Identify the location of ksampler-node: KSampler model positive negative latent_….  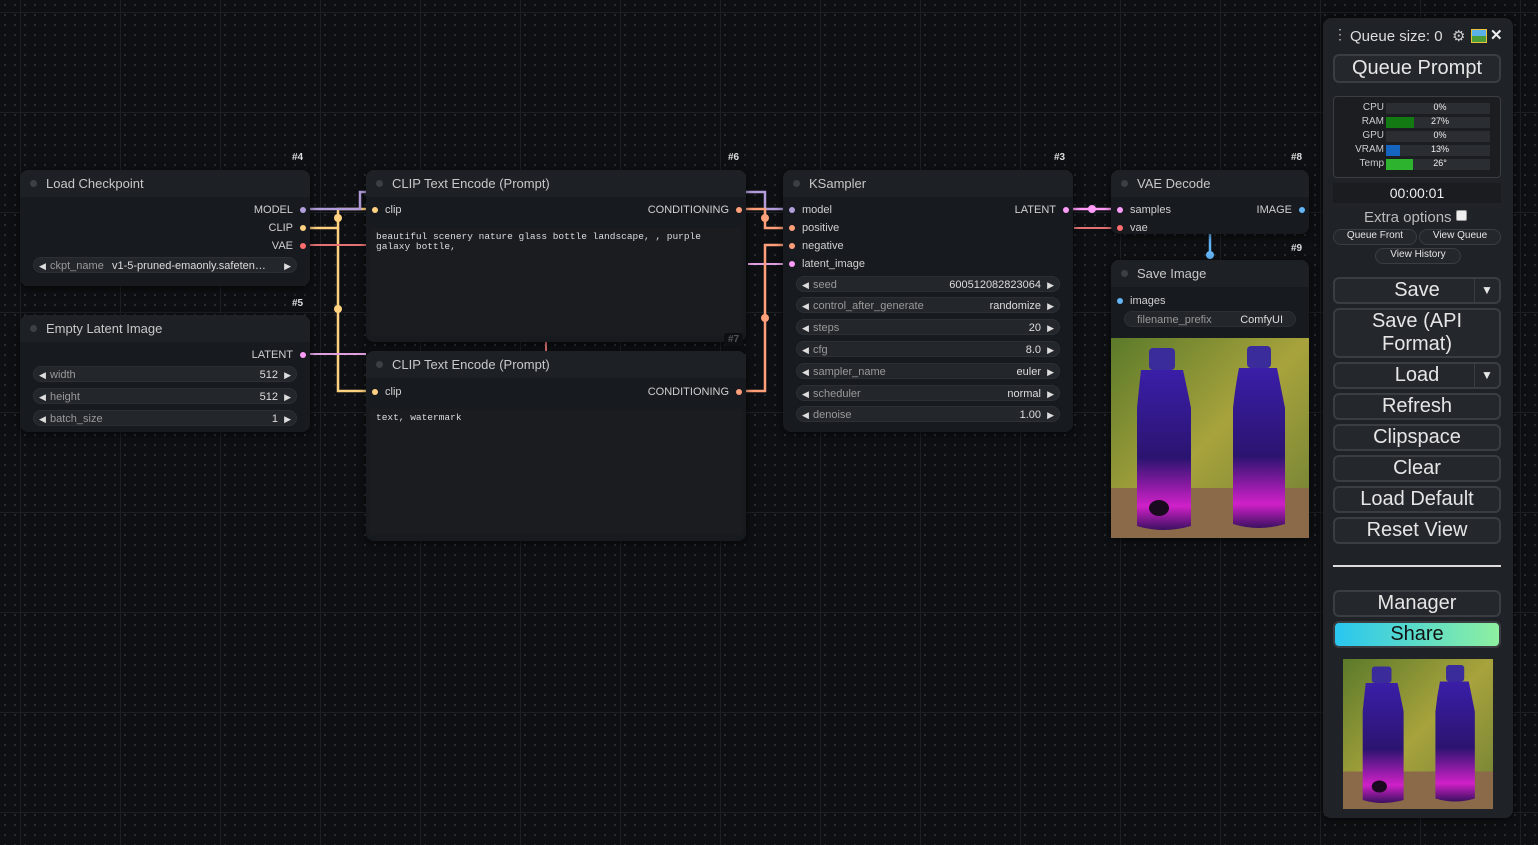
(928, 301).